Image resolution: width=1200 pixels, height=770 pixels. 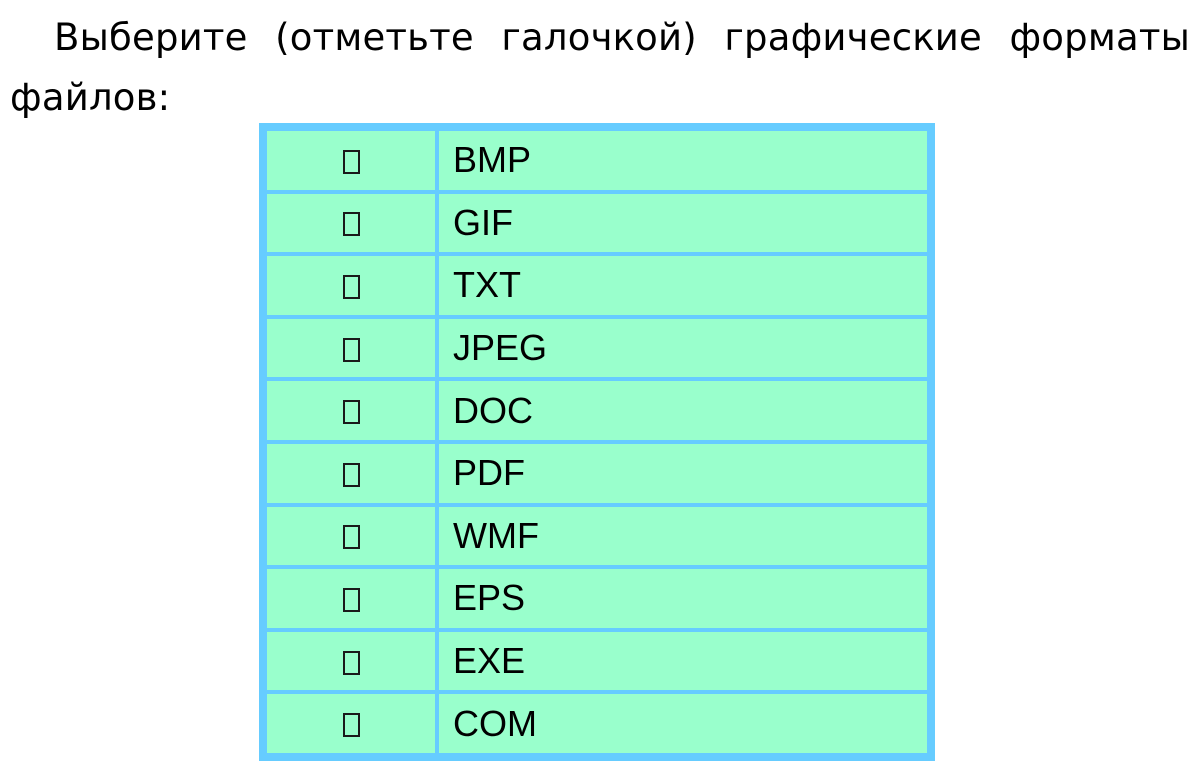 I want to click on table-row: BMP, so click(x=597, y=162).